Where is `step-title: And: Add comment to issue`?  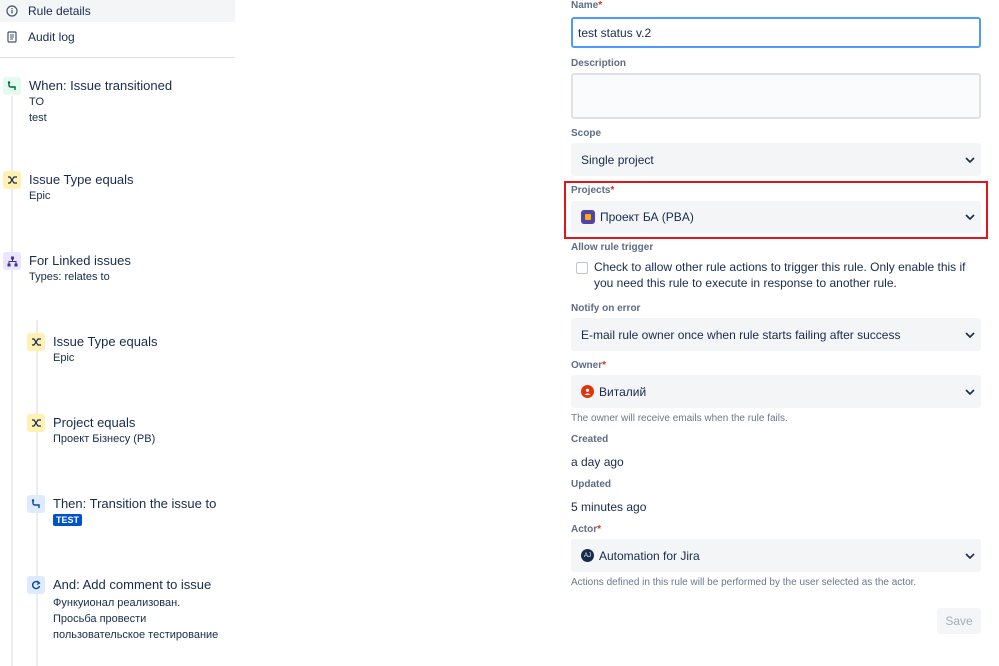 step-title: And: Add comment to issue is located at coordinates (132, 584).